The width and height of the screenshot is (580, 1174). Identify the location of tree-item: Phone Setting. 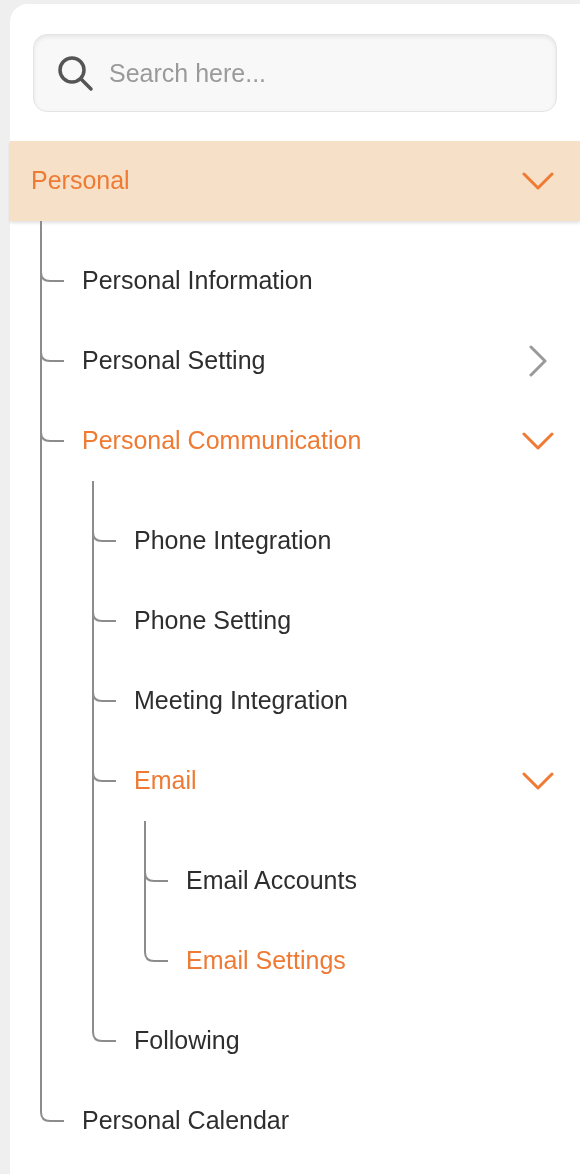
(336, 621).